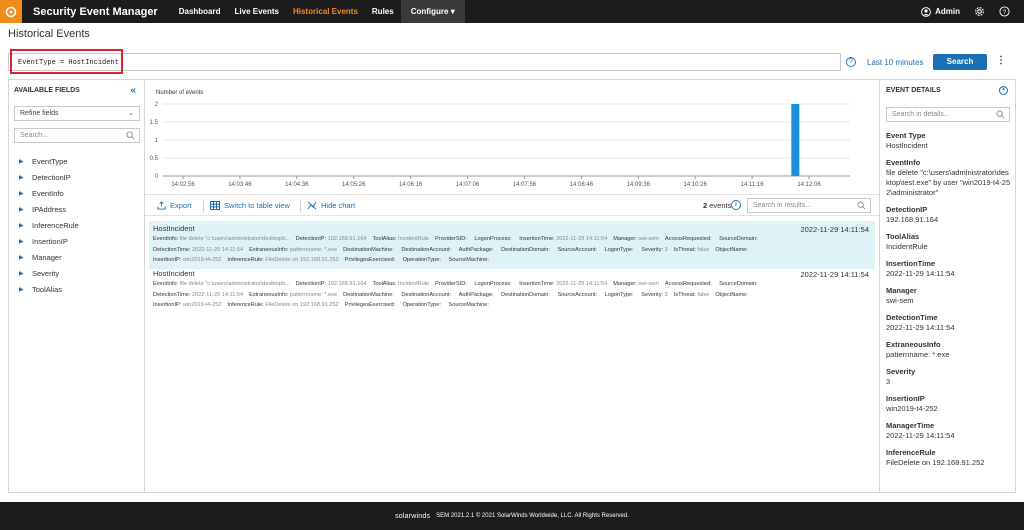  I want to click on query-help-icon: ?, so click(851, 62).